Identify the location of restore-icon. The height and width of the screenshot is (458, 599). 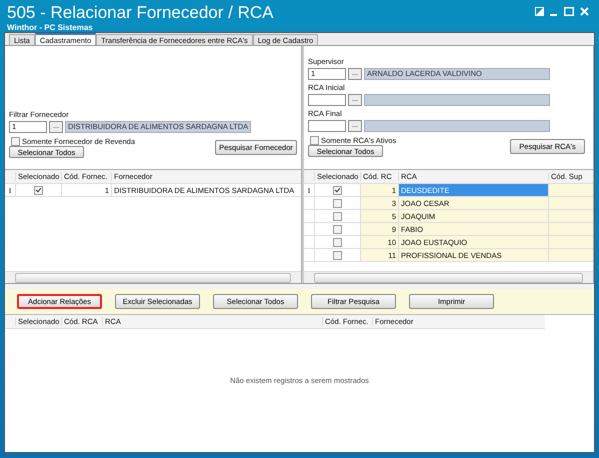
(539, 11).